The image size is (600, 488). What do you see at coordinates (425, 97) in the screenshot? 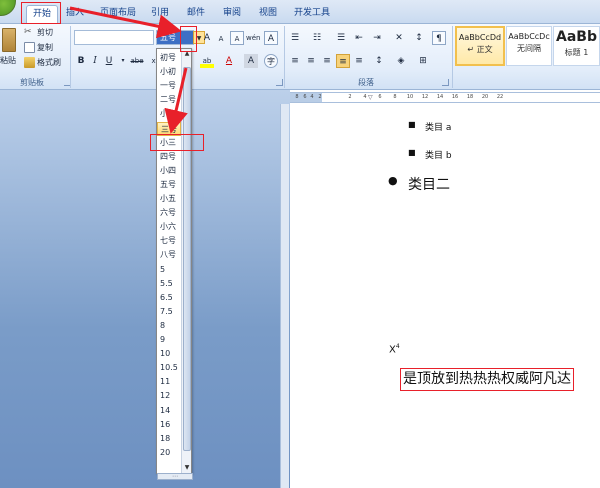
I see `ruler-tick: 12` at bounding box center [425, 97].